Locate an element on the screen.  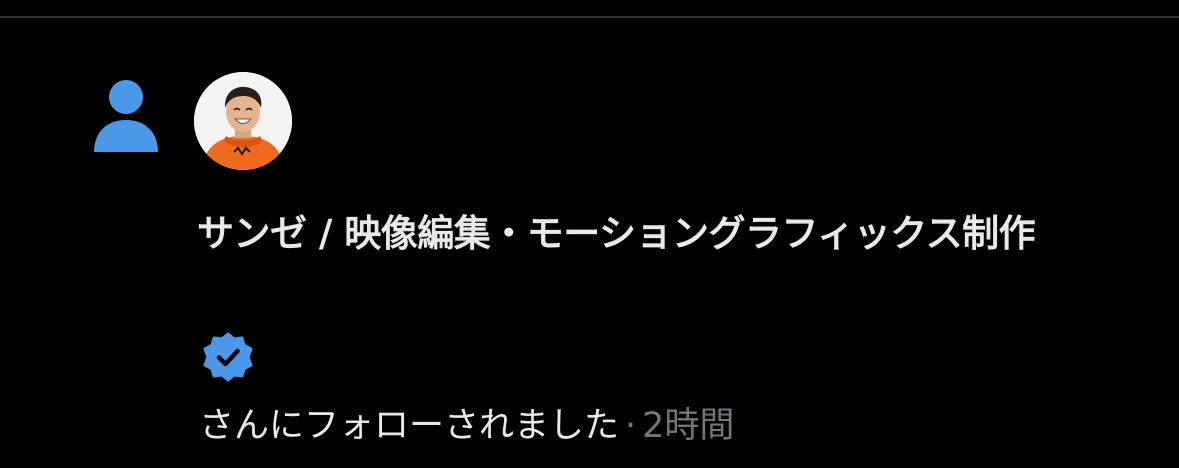
person-icon-head is located at coordinates (126, 97).